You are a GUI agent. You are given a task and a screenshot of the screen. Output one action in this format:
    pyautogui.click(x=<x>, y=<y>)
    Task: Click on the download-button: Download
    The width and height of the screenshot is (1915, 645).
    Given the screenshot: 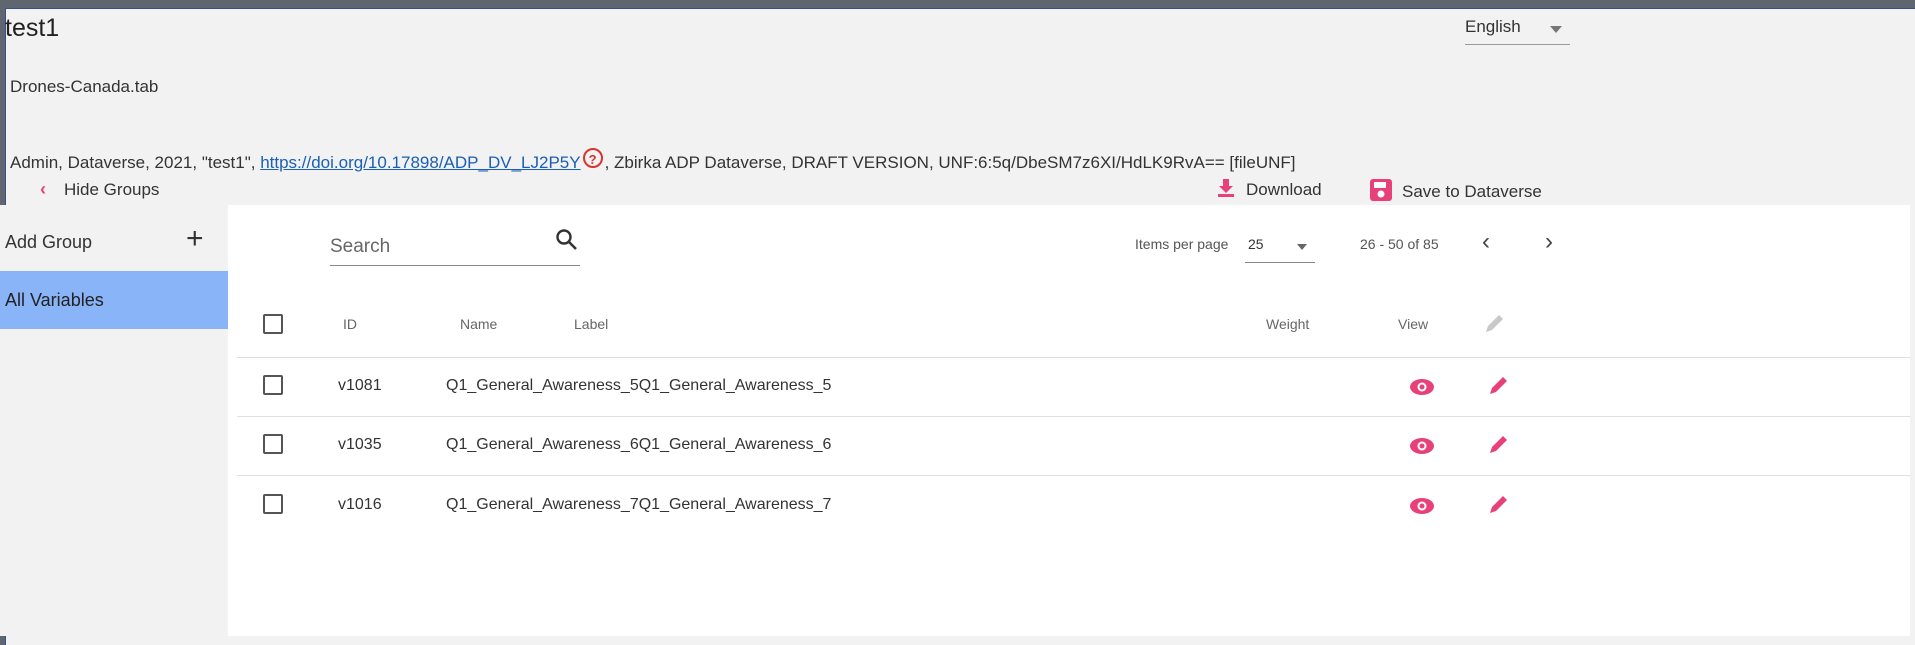 What is the action you would take?
    pyautogui.click(x=1270, y=189)
    